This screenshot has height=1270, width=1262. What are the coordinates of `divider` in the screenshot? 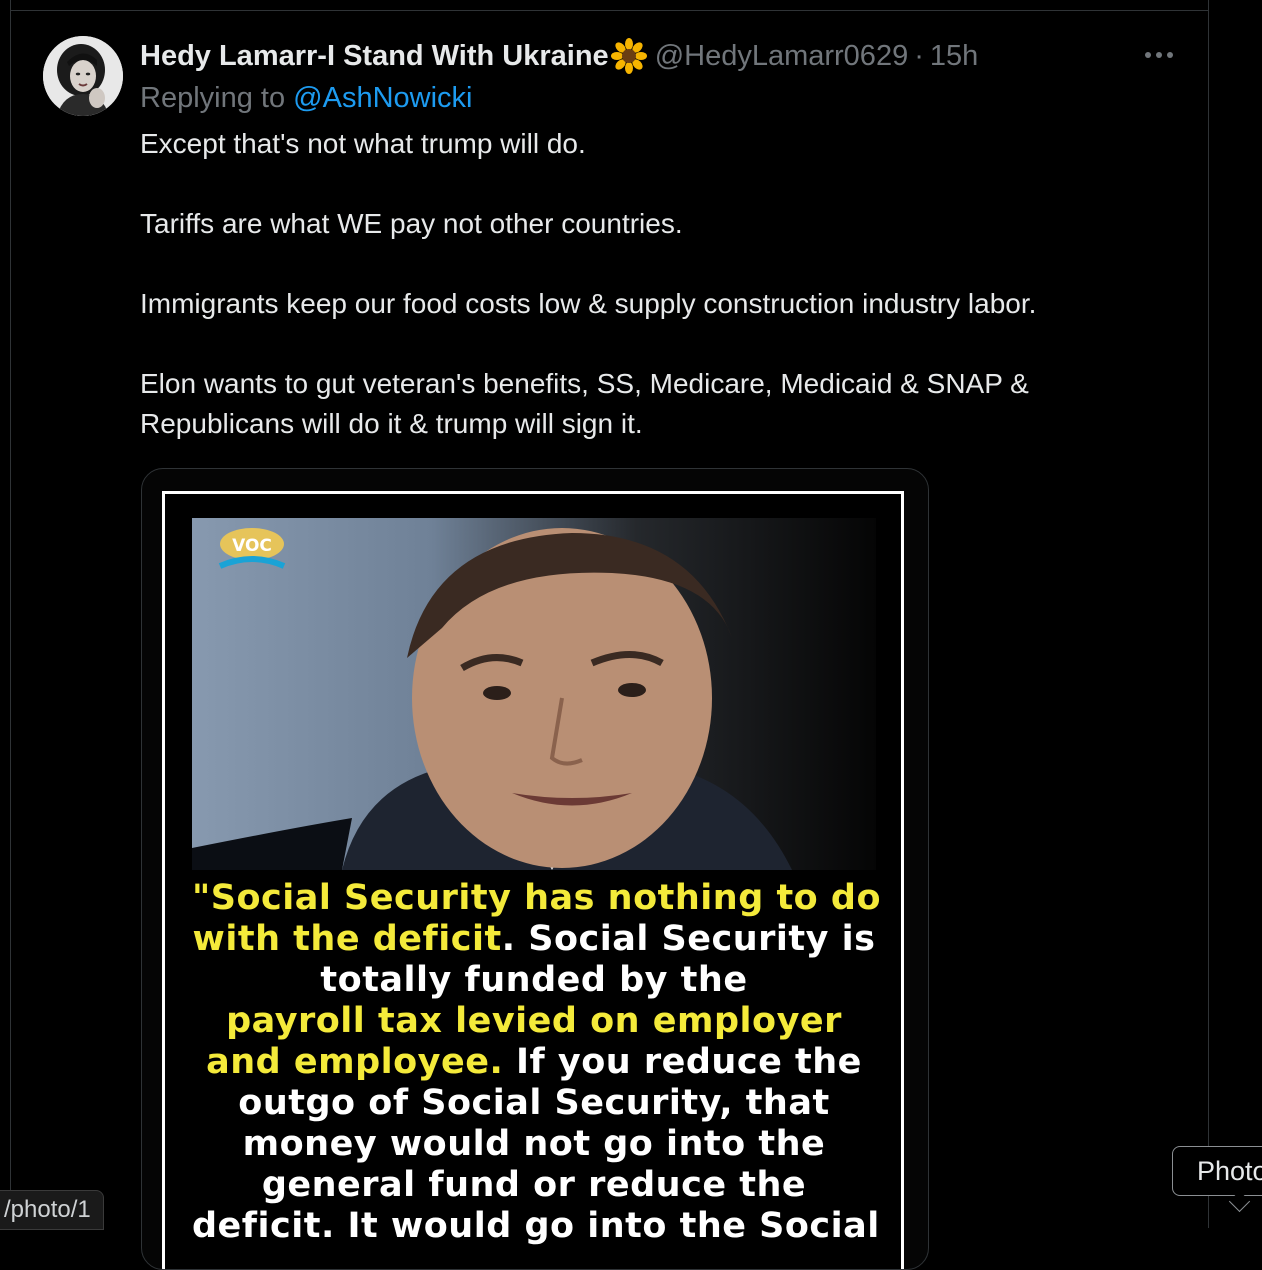 It's located at (609, 10).